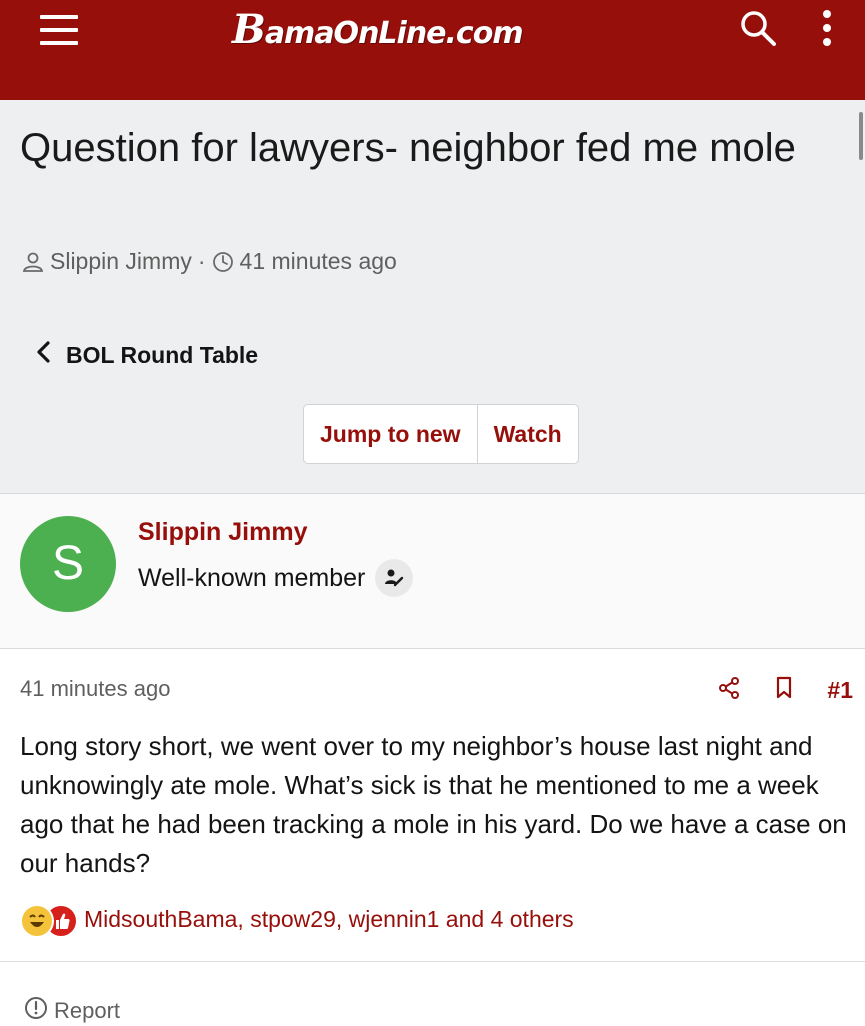  Describe the element at coordinates (33, 262) in the screenshot. I see `user-icon` at that location.